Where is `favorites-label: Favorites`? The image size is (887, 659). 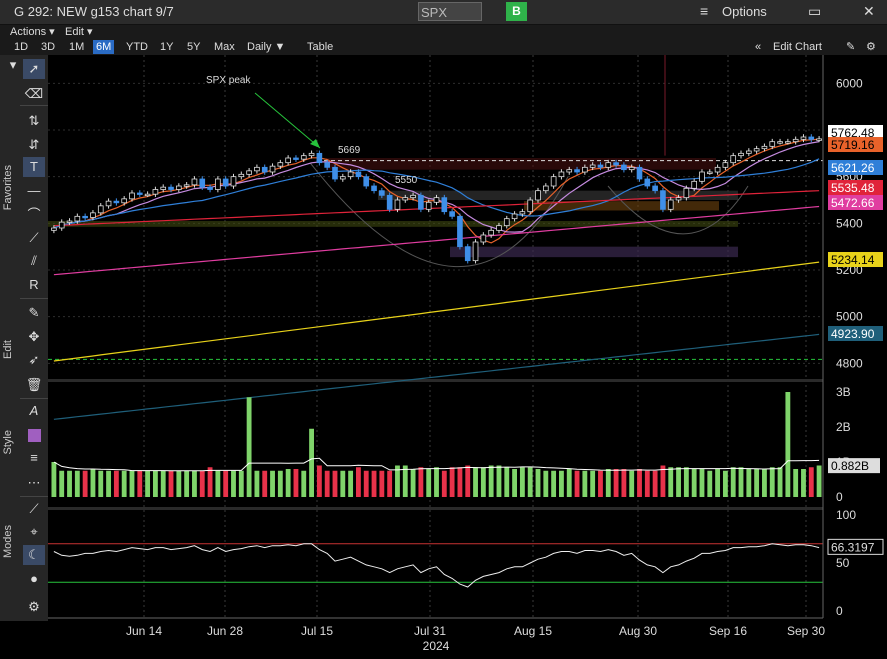 favorites-label: Favorites is located at coordinates (8, 188).